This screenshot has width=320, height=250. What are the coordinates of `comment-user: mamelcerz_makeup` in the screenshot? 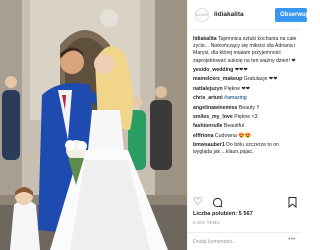 It's located at (217, 79).